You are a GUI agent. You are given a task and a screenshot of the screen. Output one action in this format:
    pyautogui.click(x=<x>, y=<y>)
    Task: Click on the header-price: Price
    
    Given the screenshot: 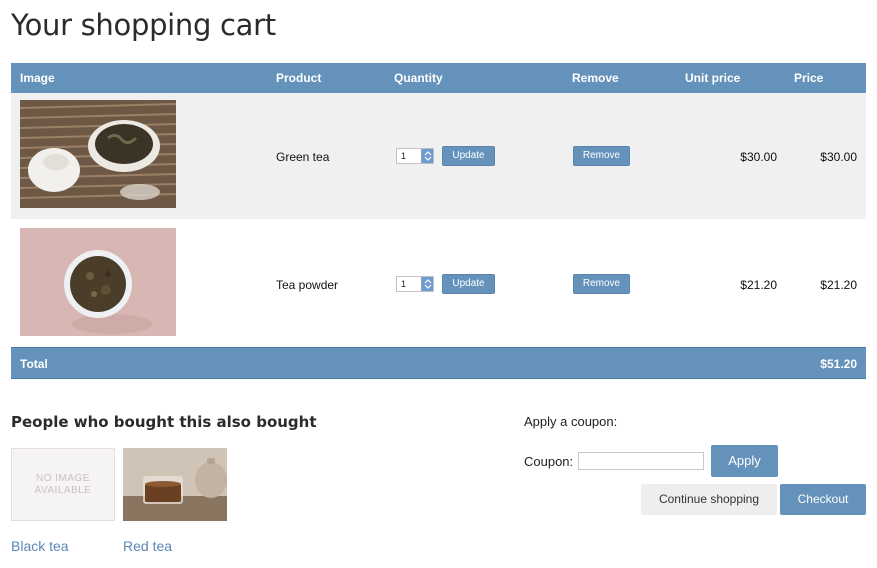 What is the action you would take?
    pyautogui.click(x=809, y=78)
    